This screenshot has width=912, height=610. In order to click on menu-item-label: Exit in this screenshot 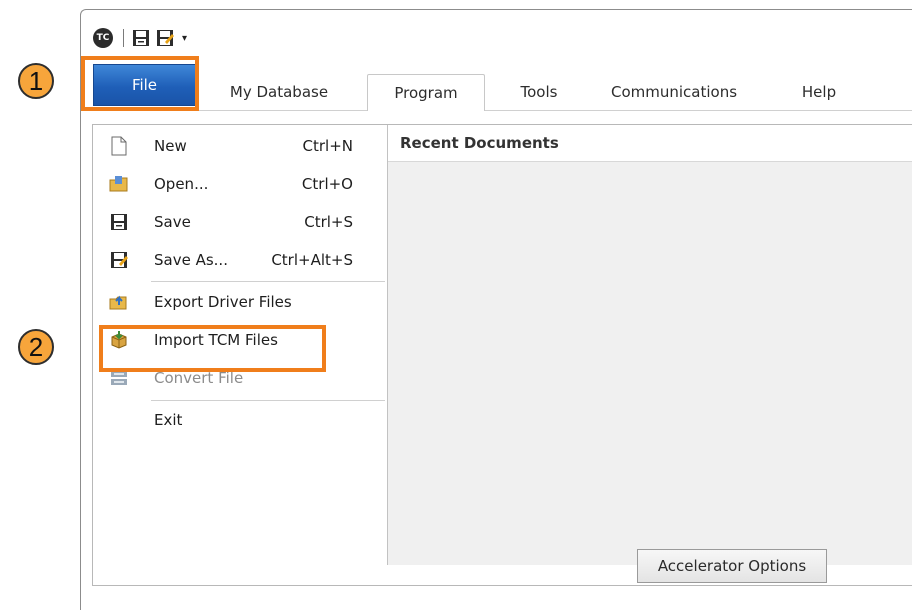, I will do `click(168, 420)`.